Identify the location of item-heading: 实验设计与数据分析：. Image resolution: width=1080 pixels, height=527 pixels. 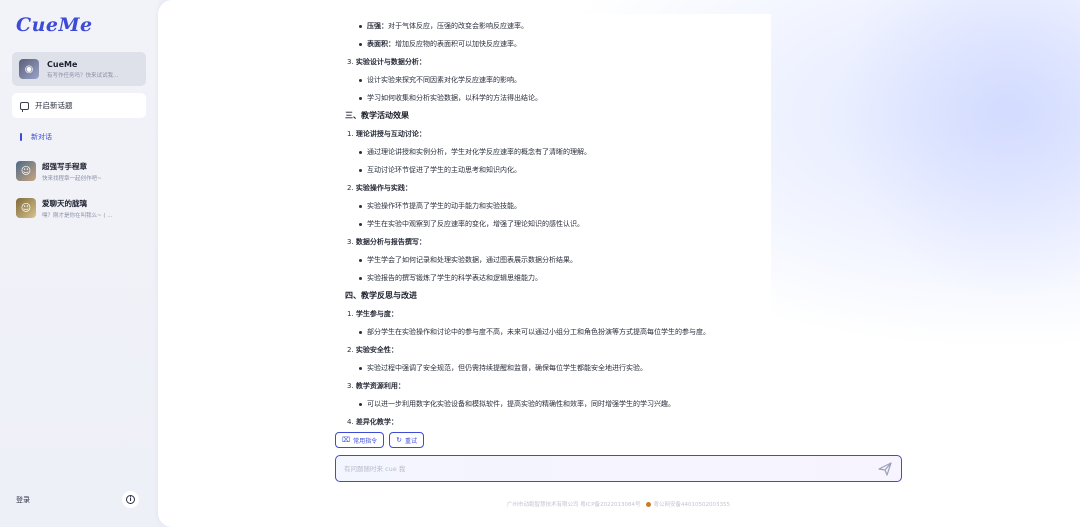
(390, 62).